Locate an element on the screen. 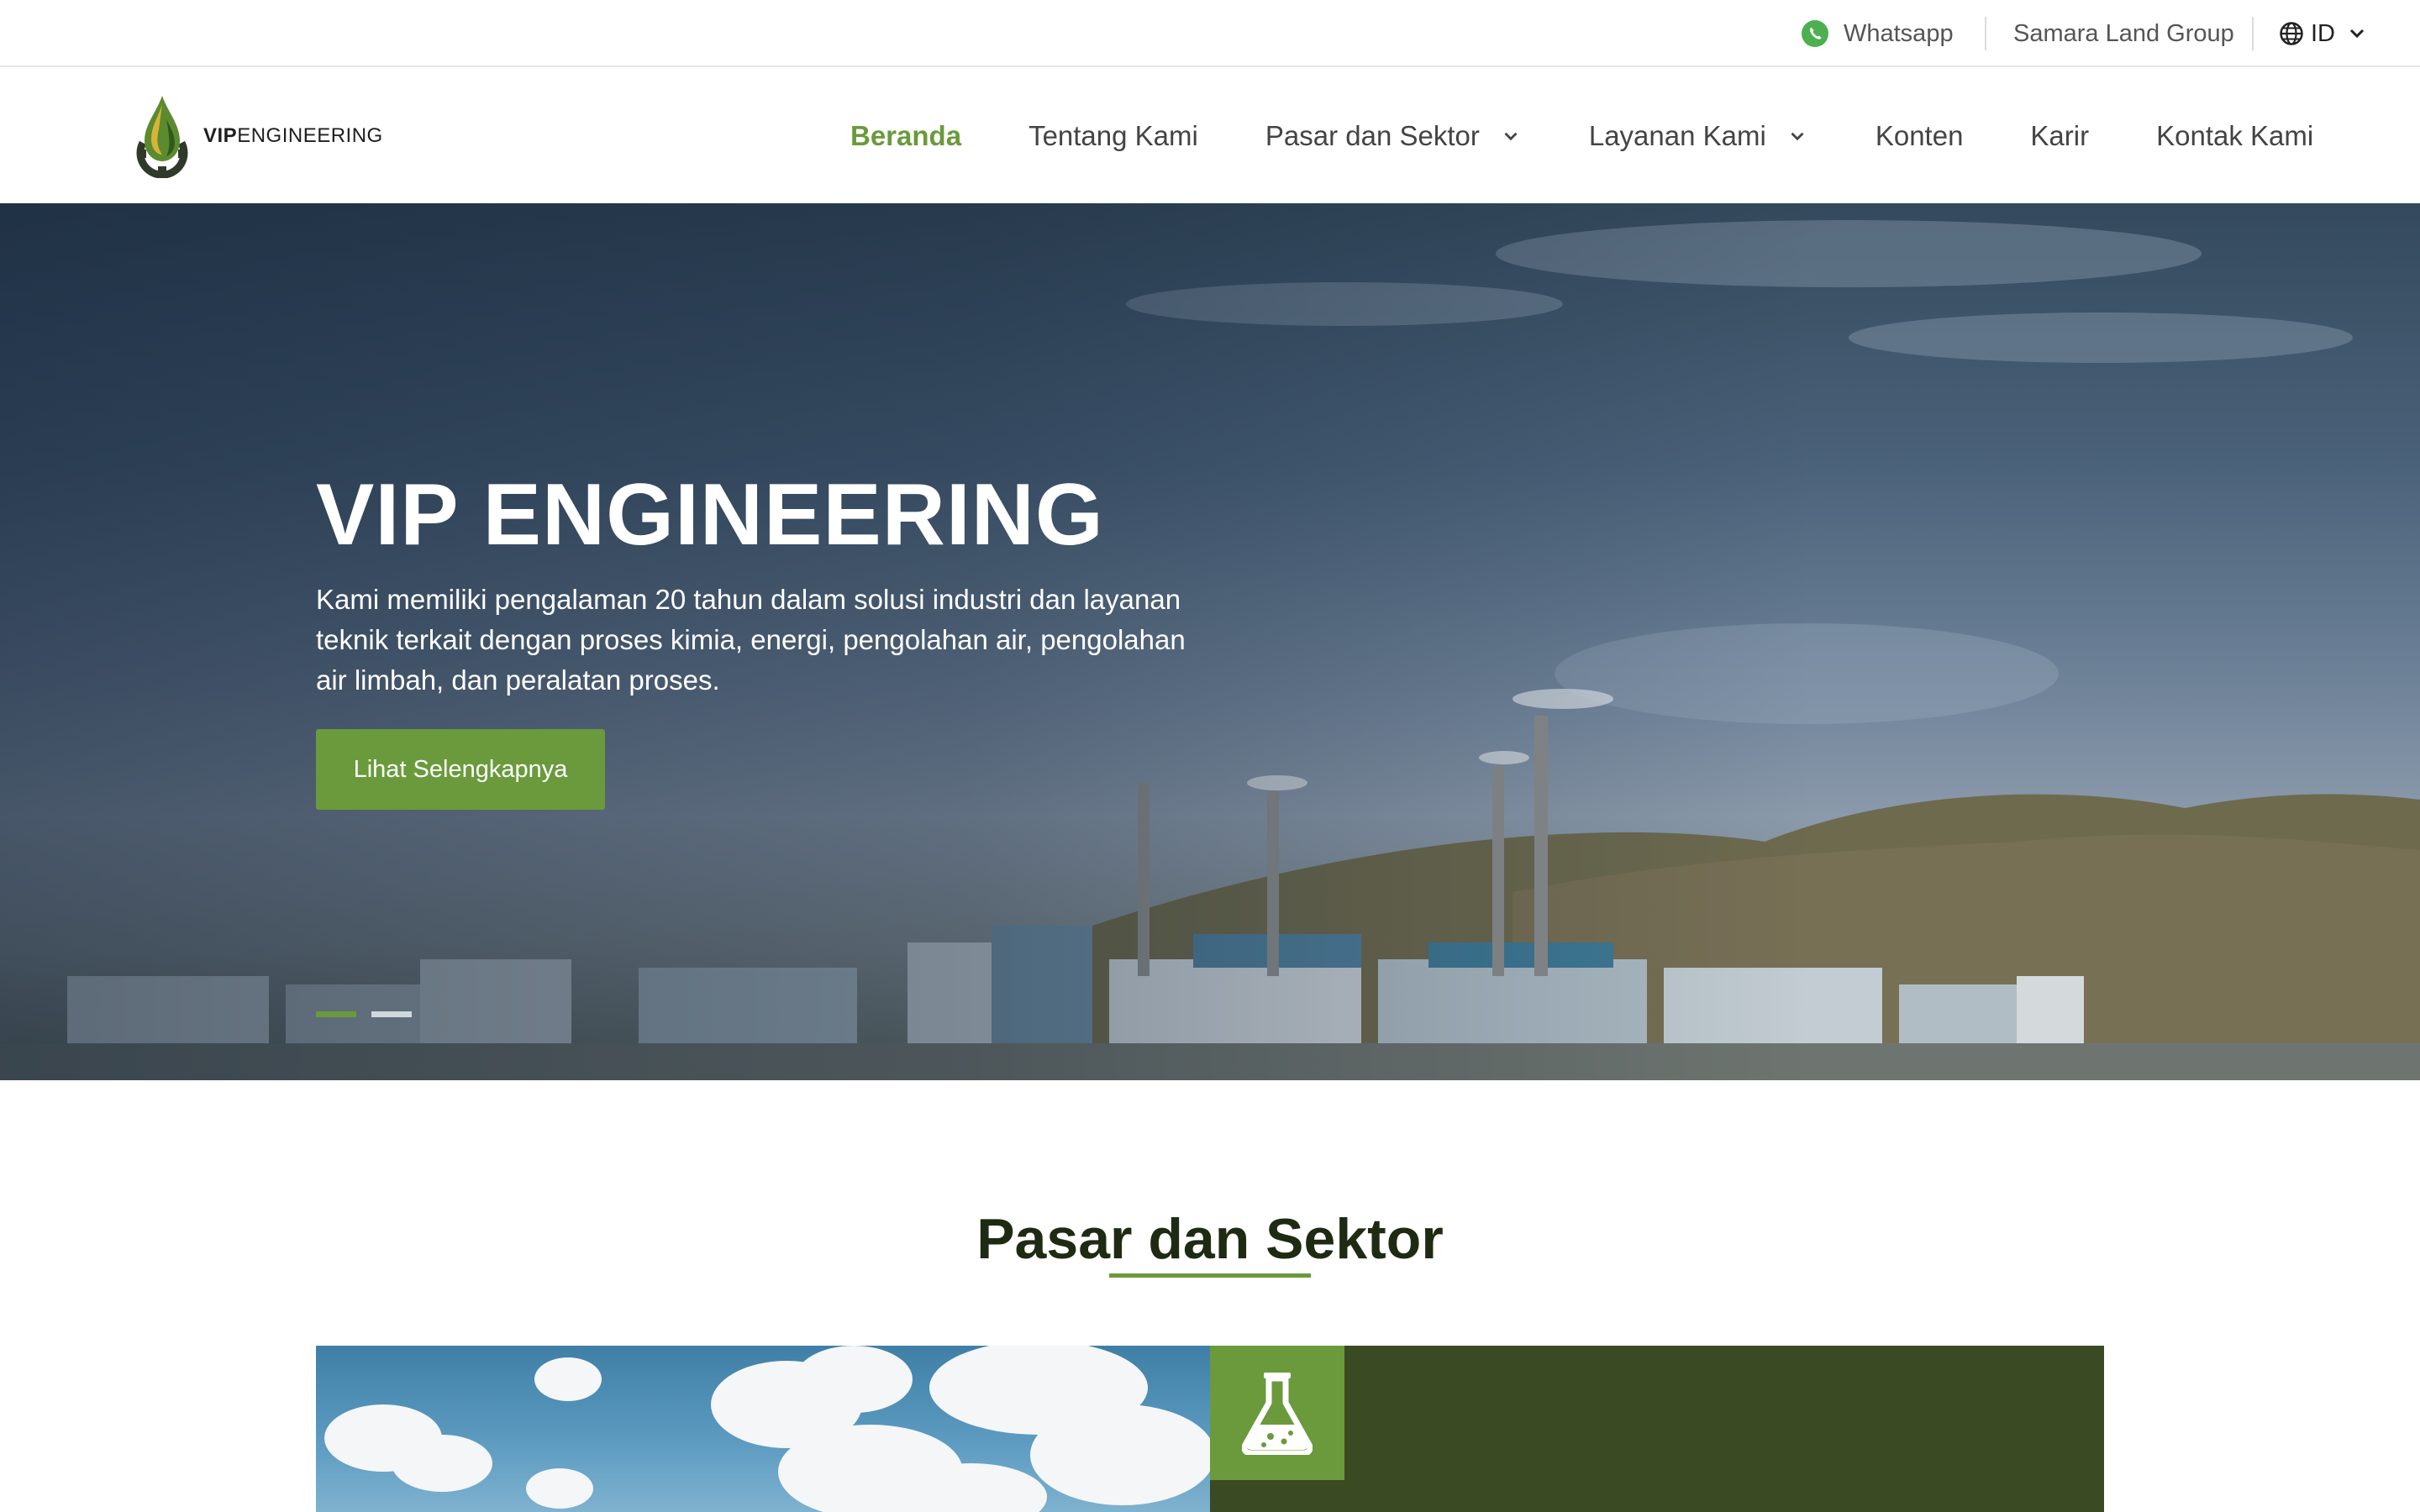  nav-label: Beranda is located at coordinates (906, 135).